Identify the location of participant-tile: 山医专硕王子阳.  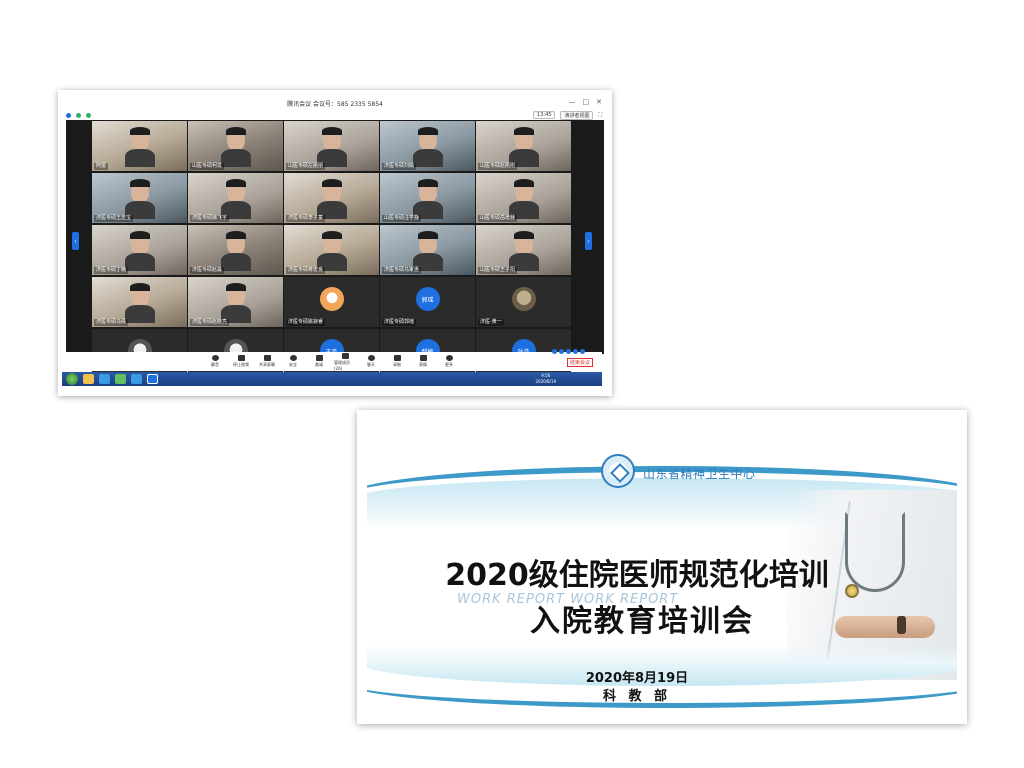
(523, 250).